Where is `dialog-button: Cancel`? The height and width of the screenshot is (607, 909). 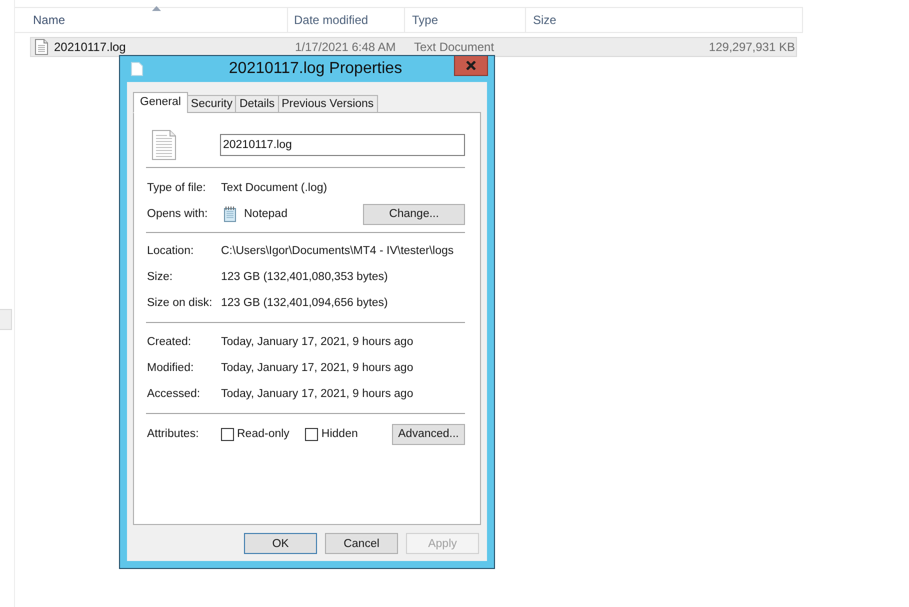
dialog-button: Cancel is located at coordinates (361, 543).